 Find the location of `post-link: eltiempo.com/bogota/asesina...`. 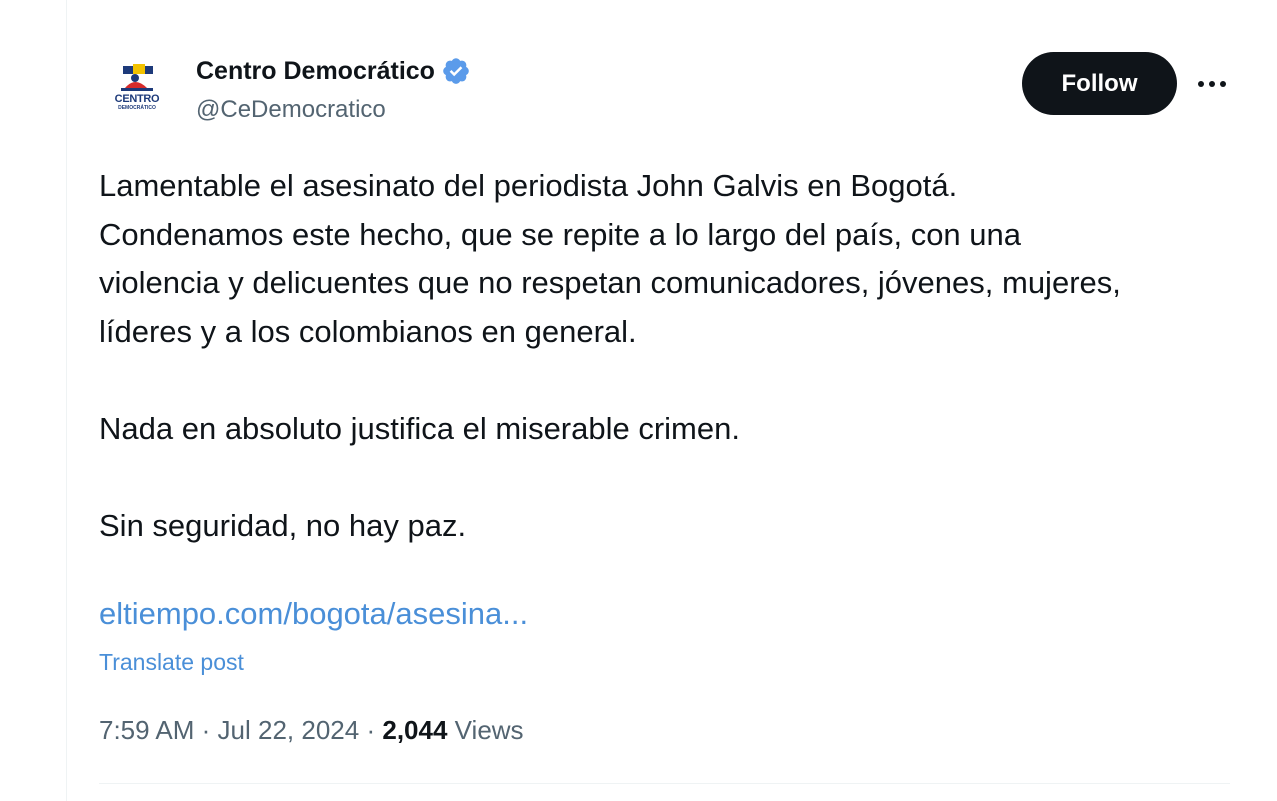

post-link: eltiempo.com/bogota/asesina... is located at coordinates (313, 614).